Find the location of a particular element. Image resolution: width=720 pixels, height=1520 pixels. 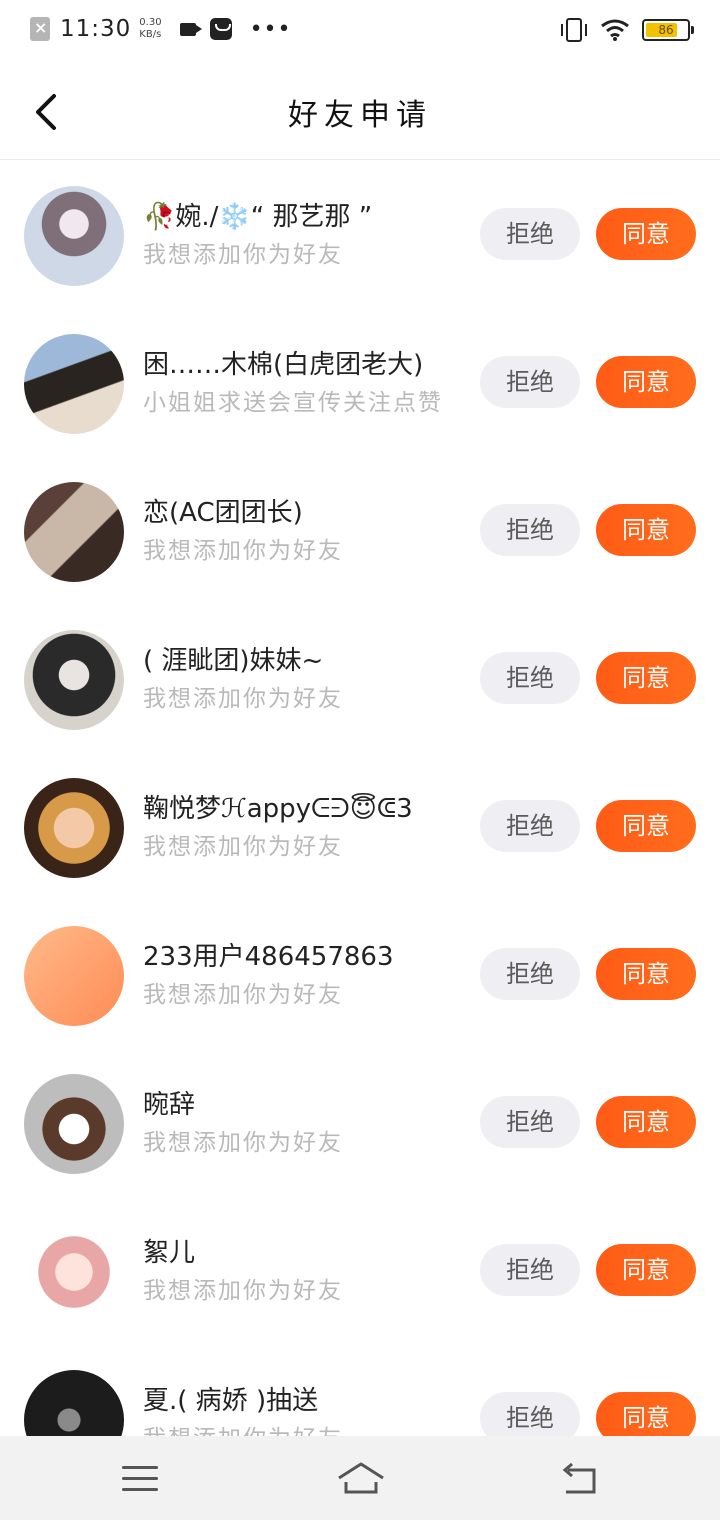

network-speed-value: 0.30 is located at coordinates (150, 22).